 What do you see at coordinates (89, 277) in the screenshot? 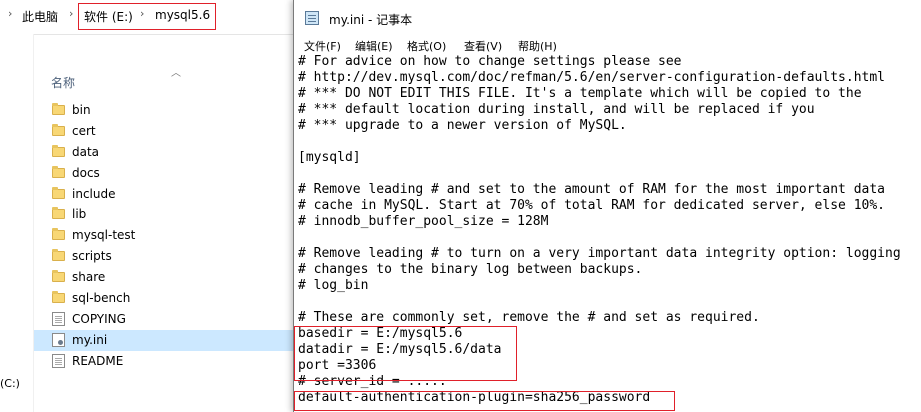
I see `file-item-label: share` at bounding box center [89, 277].